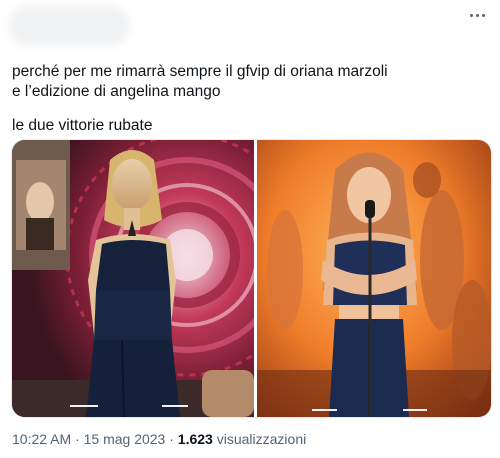 Image resolution: width=500 pixels, height=458 pixels. Describe the element at coordinates (116, 91) in the screenshot. I see `tweet-line: e l’edizione di angelina mango` at that location.